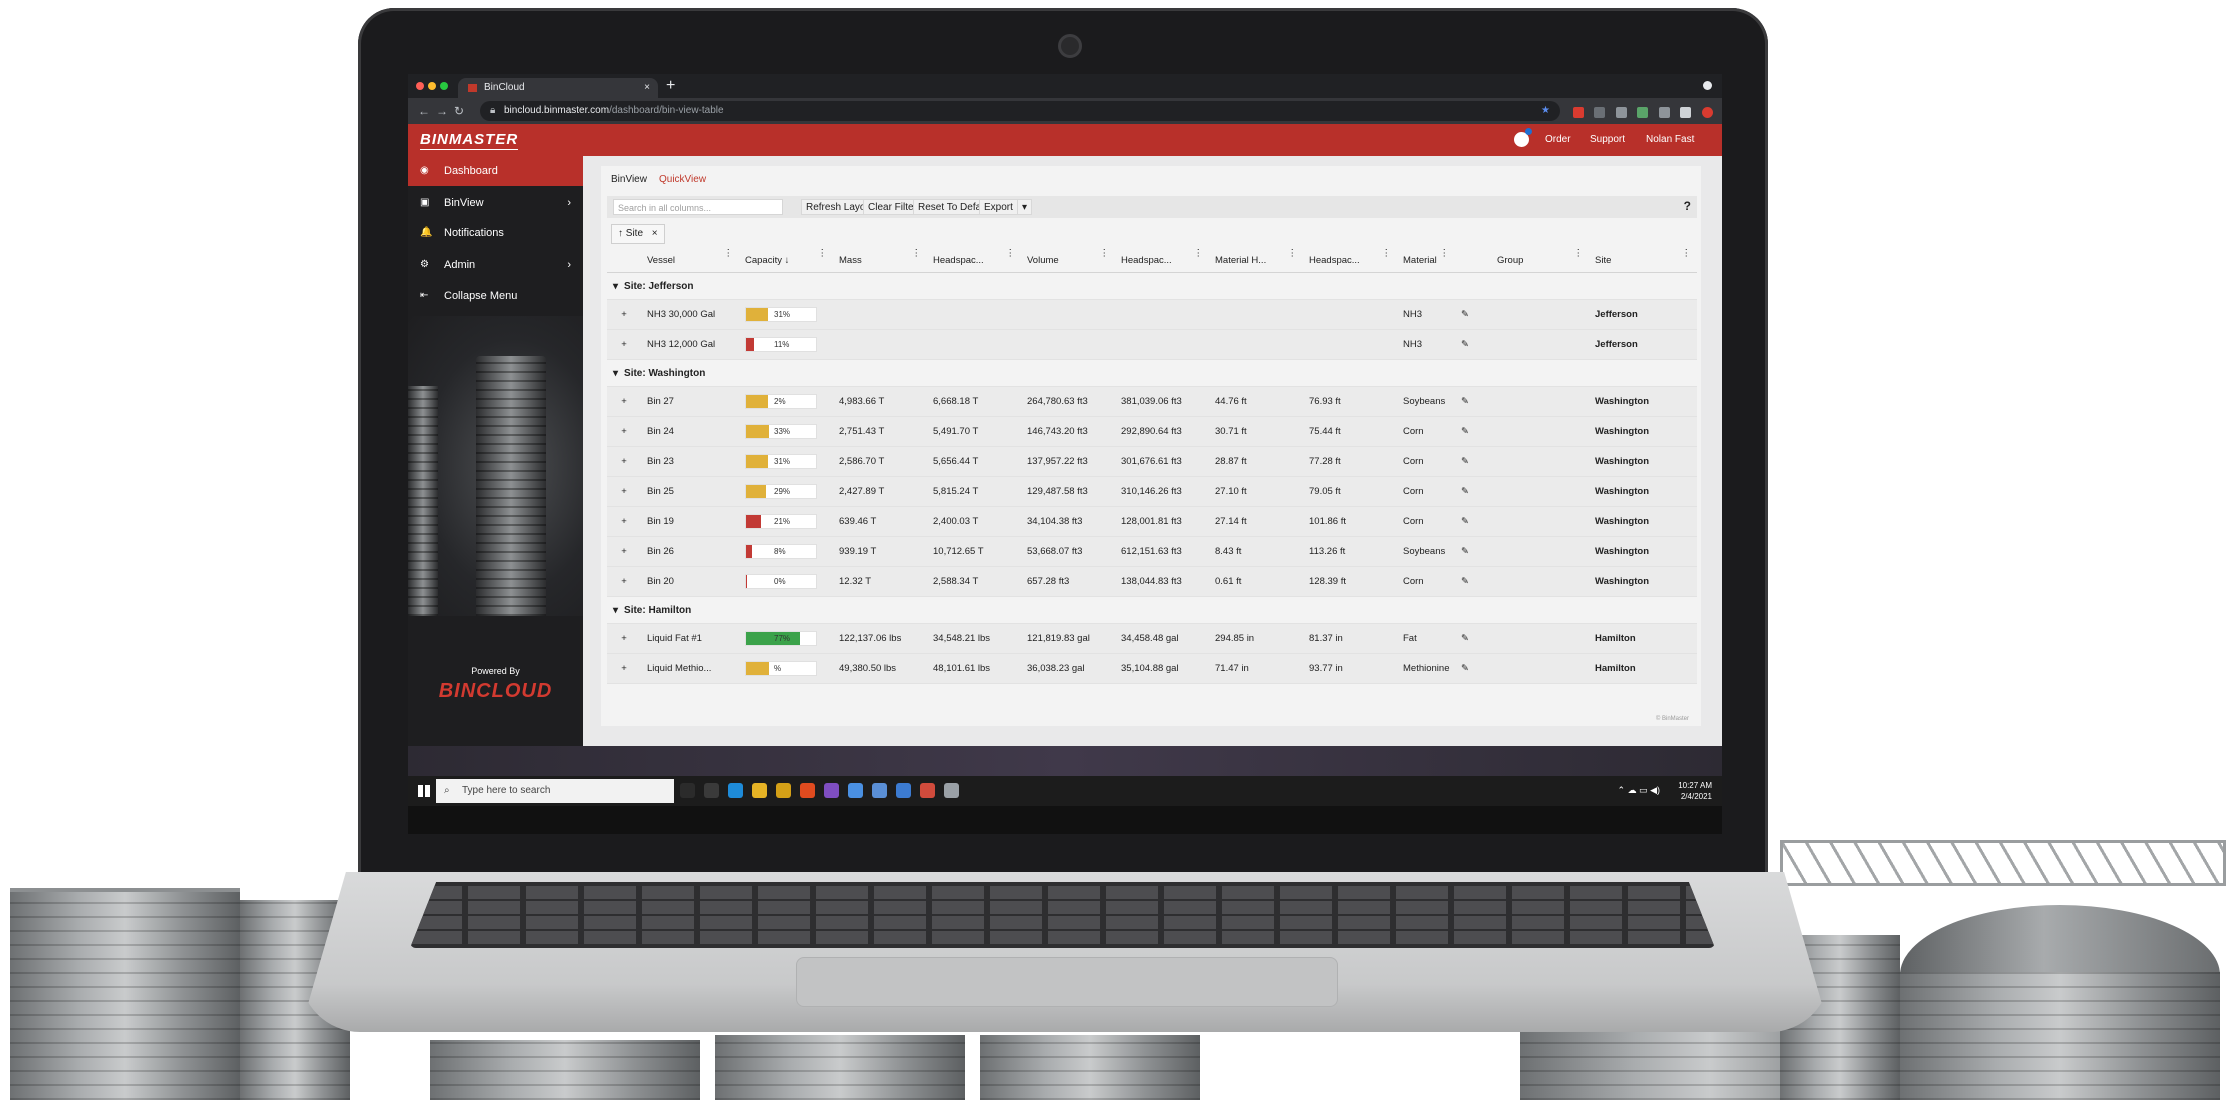 The image size is (2234, 1100). I want to click on group-row: ▾ Site: Washington, so click(1152, 373).